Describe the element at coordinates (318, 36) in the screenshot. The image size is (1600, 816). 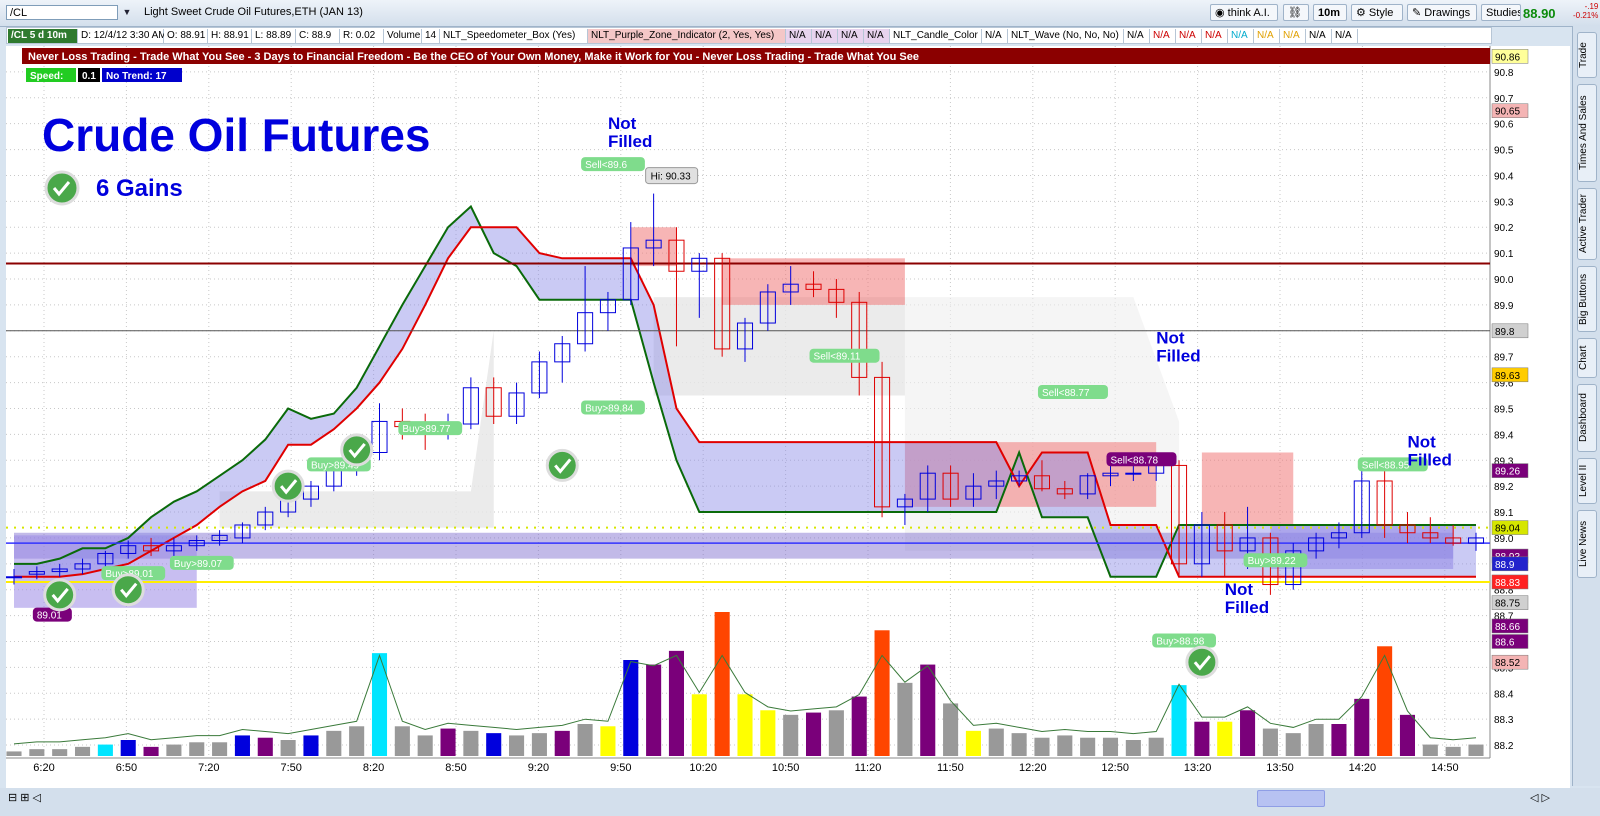
I see `study-chip: C: 88.9` at that location.